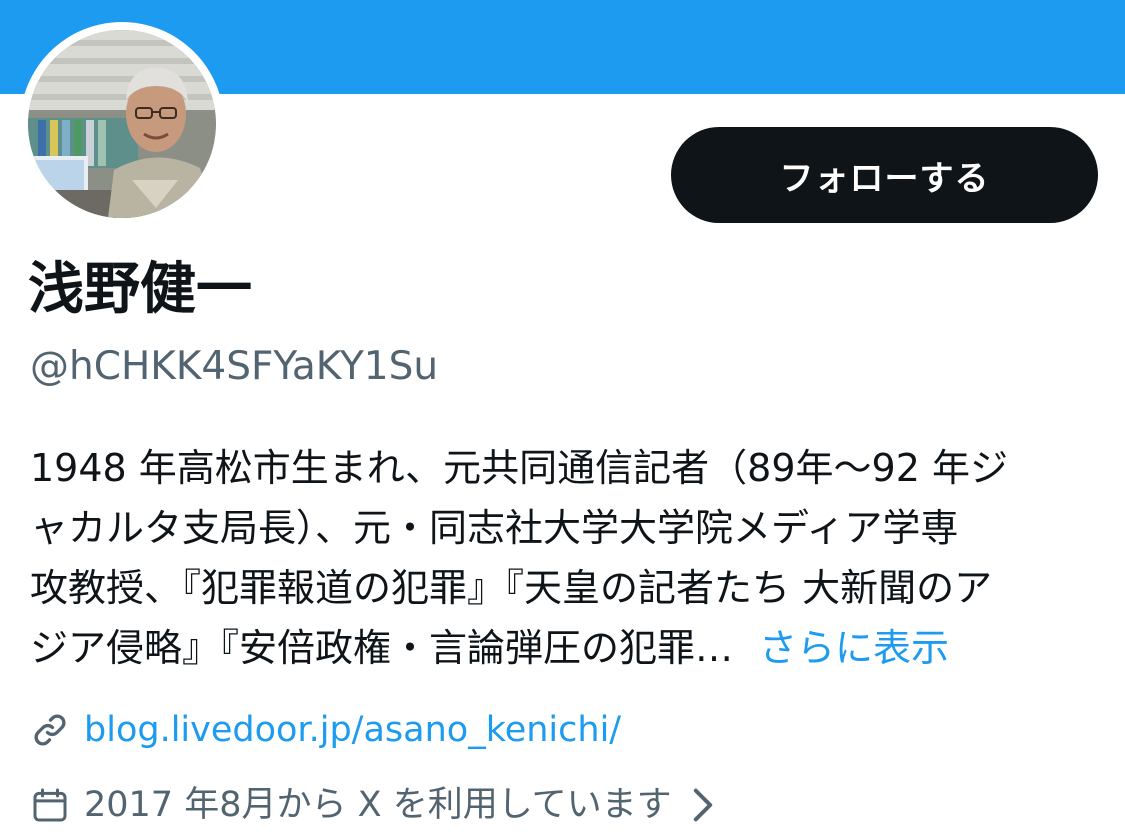 This screenshot has width=1125, height=835. Describe the element at coordinates (50, 805) in the screenshot. I see `calendar-icon` at that location.